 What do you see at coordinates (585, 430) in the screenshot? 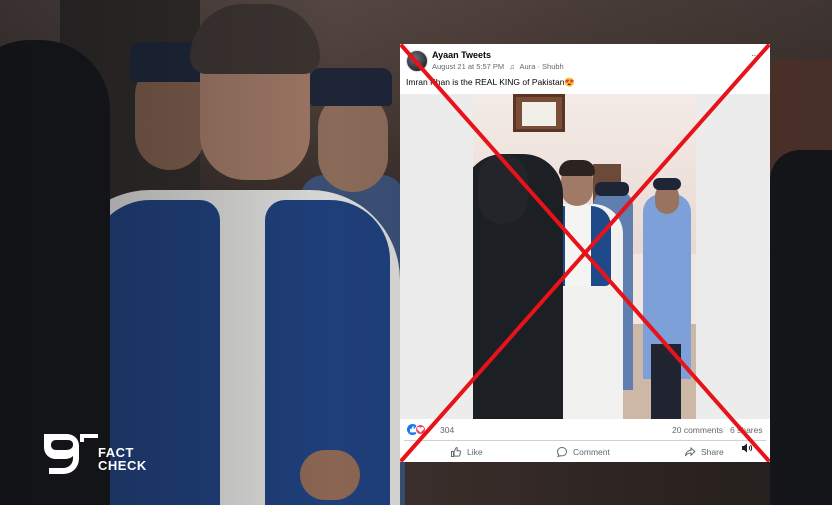
I see `post-stats: 304 20 comments 6 shares` at bounding box center [585, 430].